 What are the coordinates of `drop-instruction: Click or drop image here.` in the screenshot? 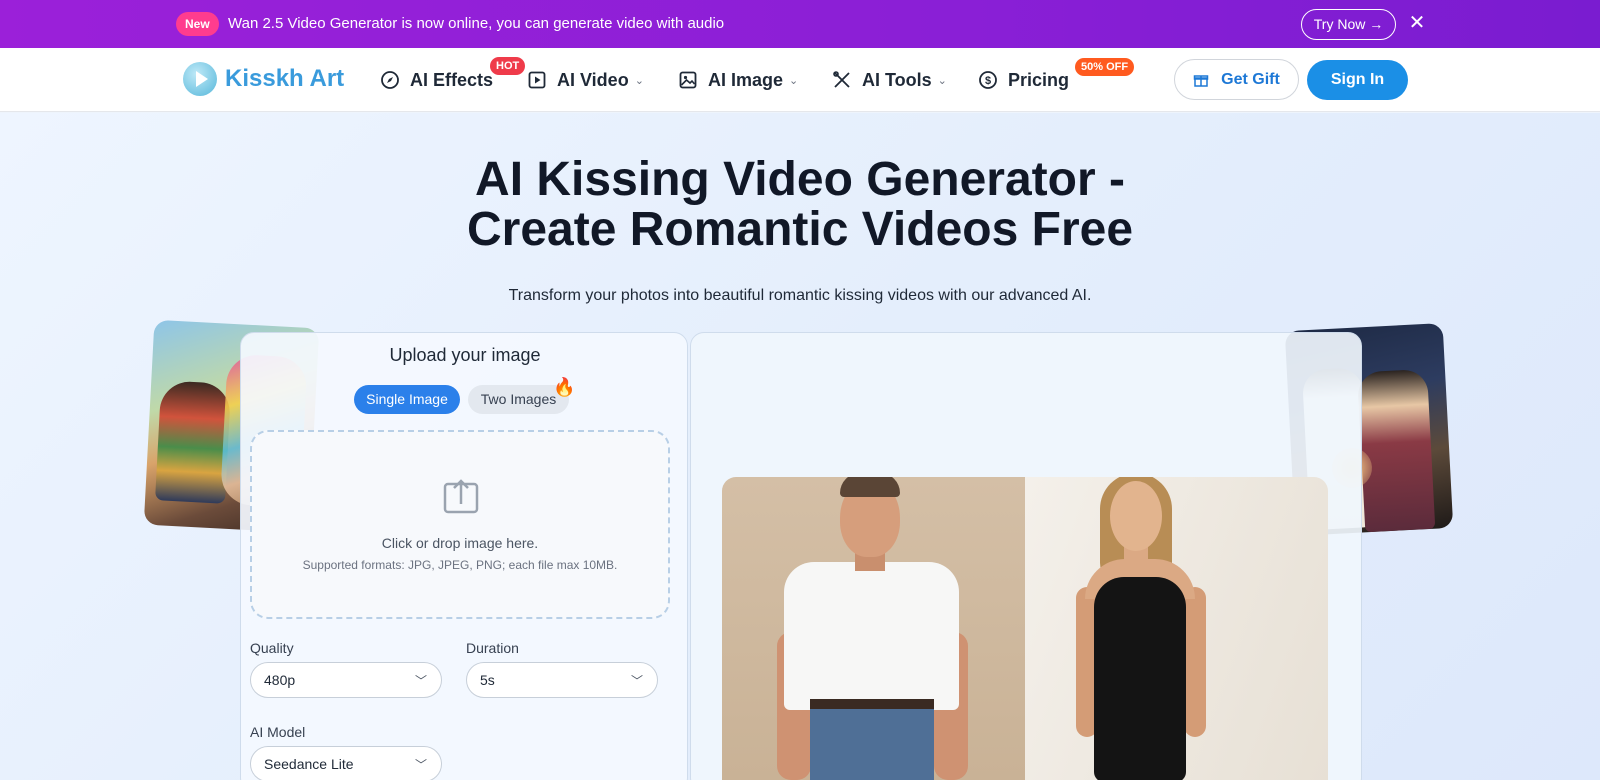 It's located at (460, 543).